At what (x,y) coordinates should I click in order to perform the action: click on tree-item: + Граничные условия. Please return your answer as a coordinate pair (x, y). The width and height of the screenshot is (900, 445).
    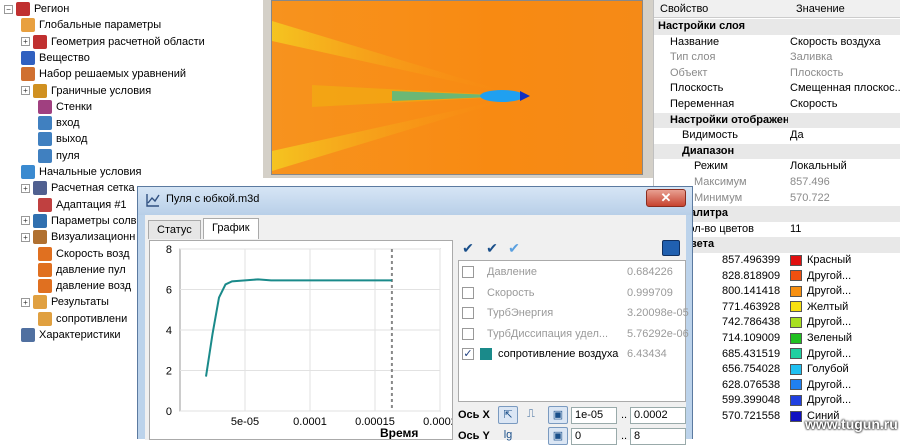
    Looking at the image, I should click on (86, 91).